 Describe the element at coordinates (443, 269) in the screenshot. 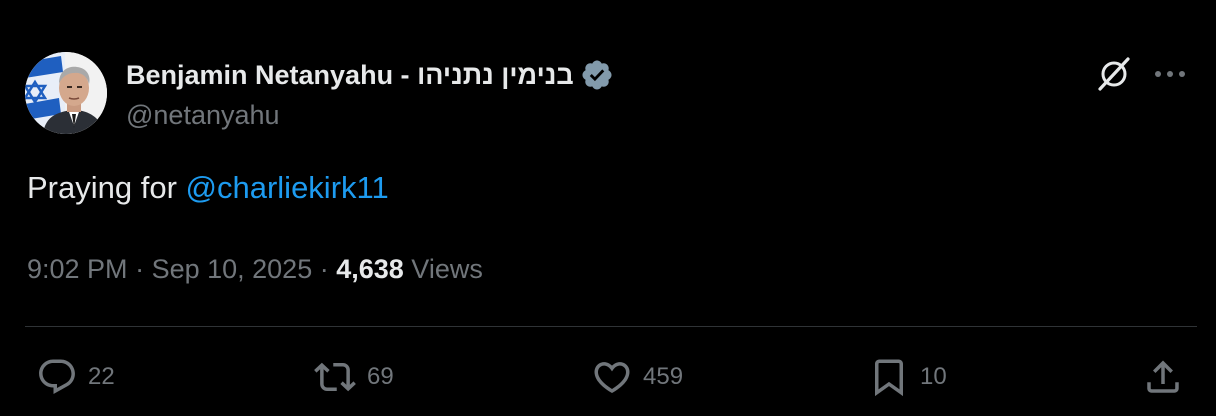

I see `views-label: Views` at that location.